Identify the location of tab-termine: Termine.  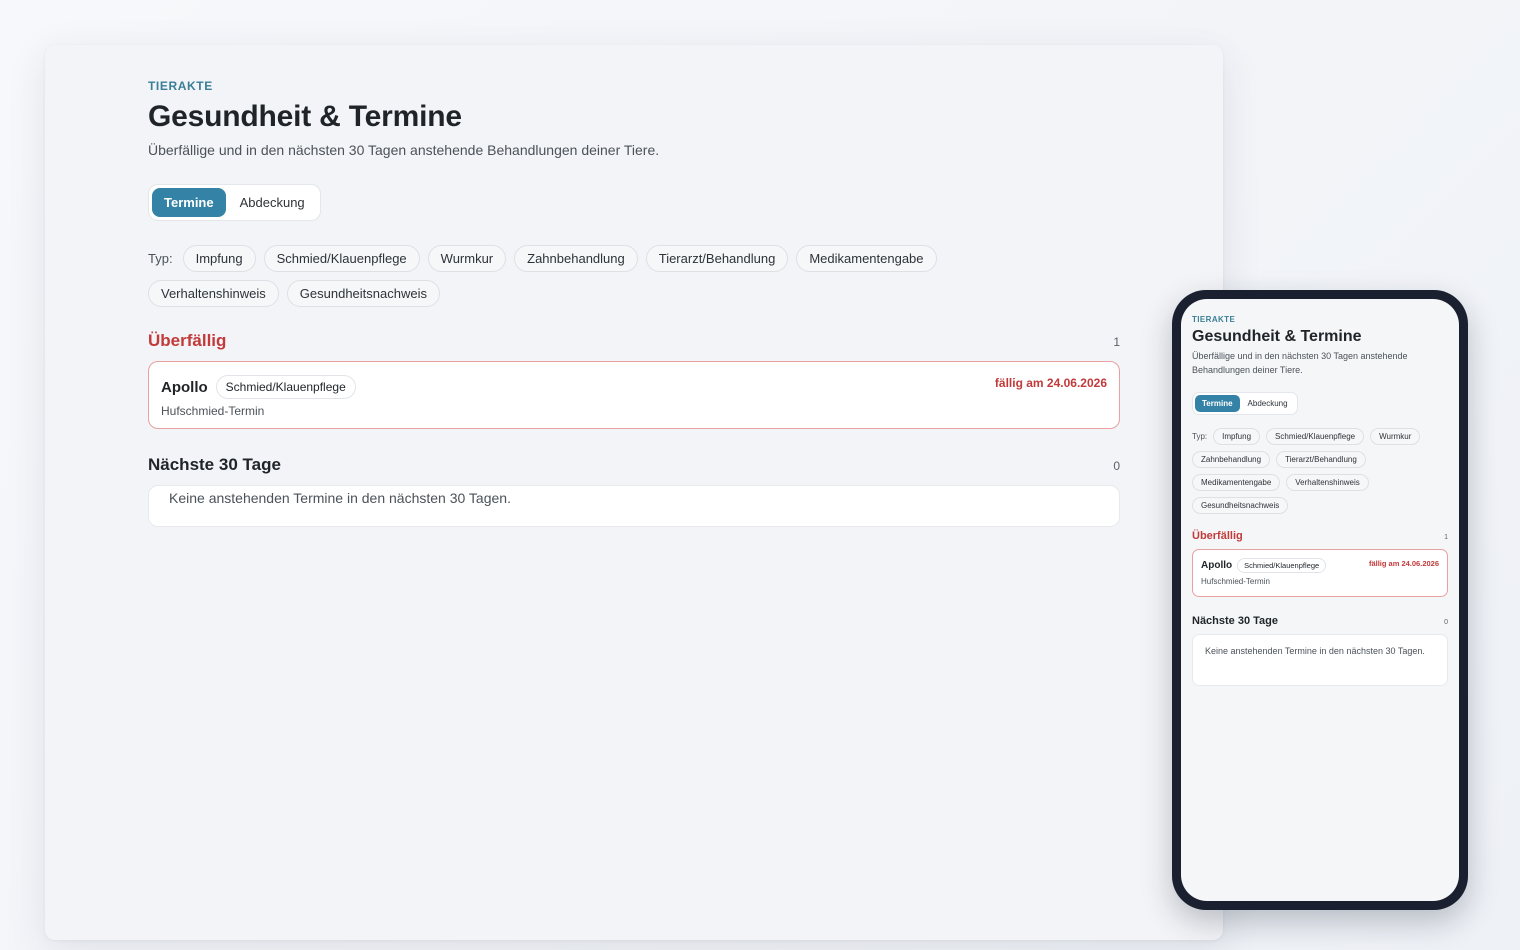
(189, 202).